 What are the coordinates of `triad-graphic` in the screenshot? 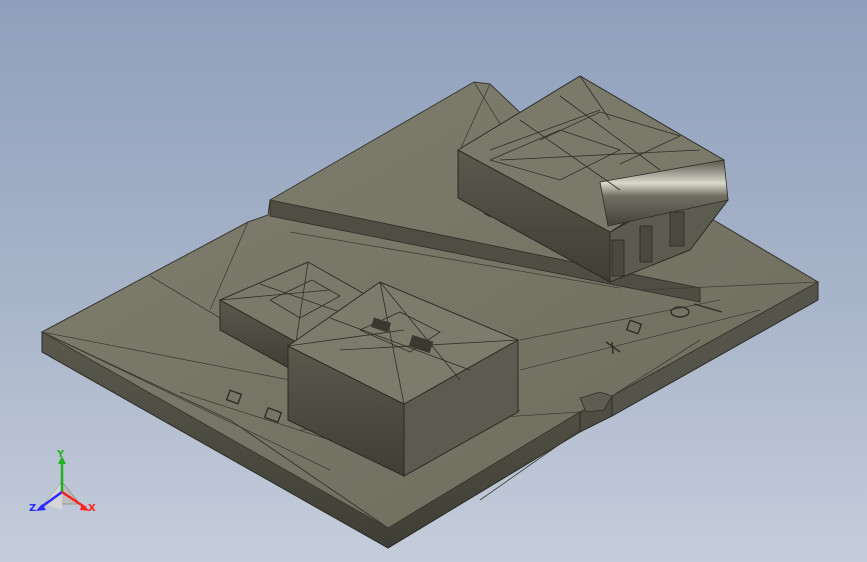 It's located at (63, 483).